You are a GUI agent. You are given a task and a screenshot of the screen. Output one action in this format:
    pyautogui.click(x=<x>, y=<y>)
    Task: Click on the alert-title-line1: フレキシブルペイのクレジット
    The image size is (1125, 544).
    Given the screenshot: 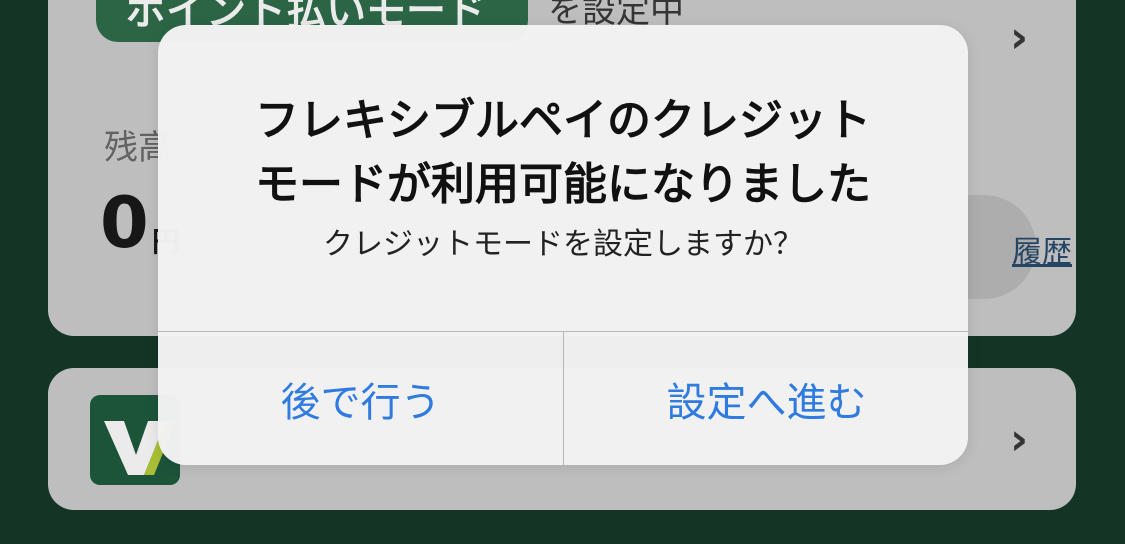 What is the action you would take?
    pyautogui.click(x=563, y=120)
    